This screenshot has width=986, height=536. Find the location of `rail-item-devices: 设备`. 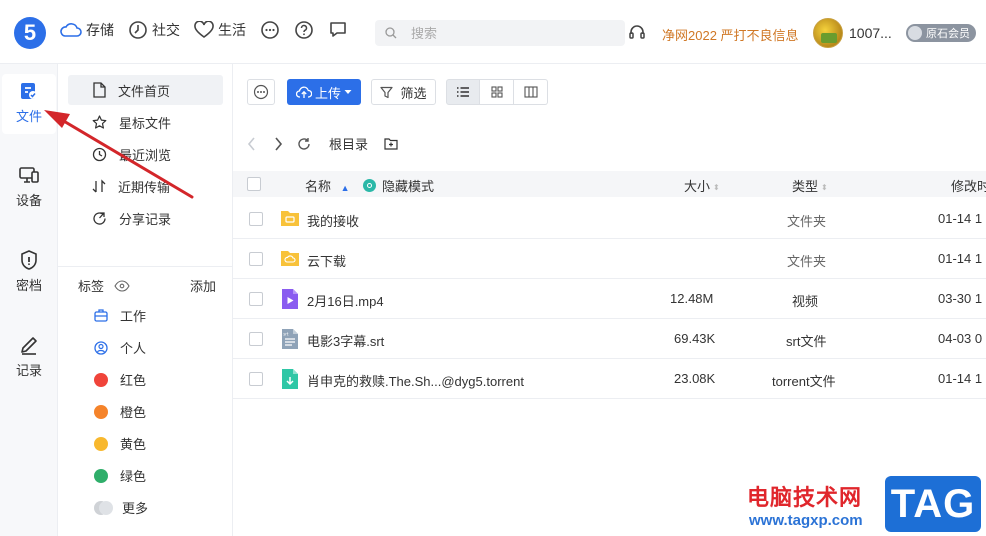

rail-item-devices: 设备 is located at coordinates (29, 186).